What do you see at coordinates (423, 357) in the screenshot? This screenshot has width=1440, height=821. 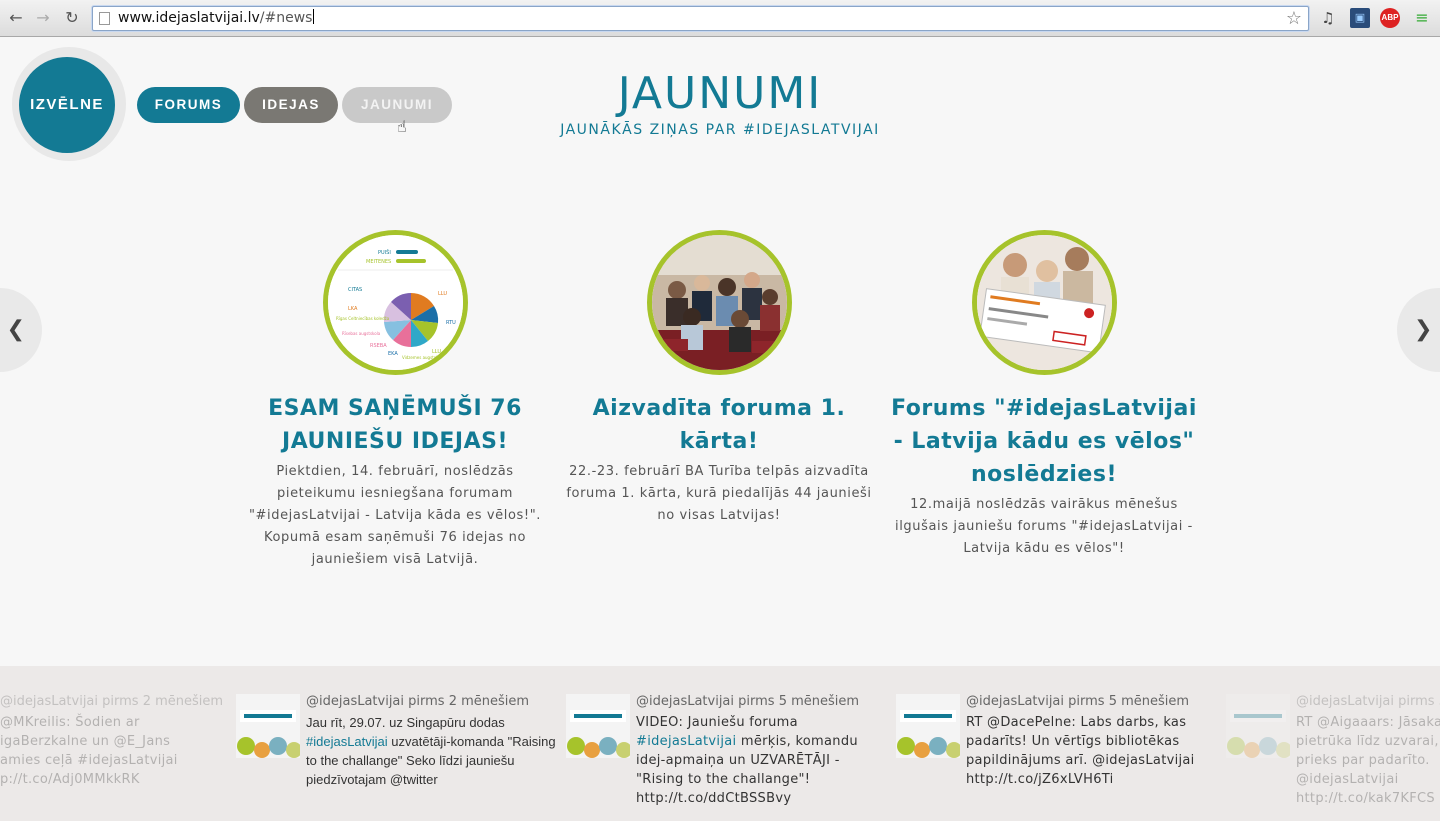 I see `chart-label-va: Vidzemes augstskola` at bounding box center [423, 357].